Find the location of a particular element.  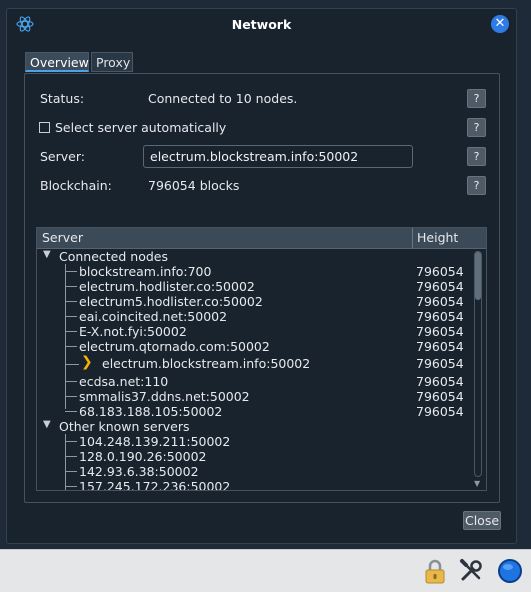

server-input: electrum.blockstream.info:50002 is located at coordinates (278, 156).